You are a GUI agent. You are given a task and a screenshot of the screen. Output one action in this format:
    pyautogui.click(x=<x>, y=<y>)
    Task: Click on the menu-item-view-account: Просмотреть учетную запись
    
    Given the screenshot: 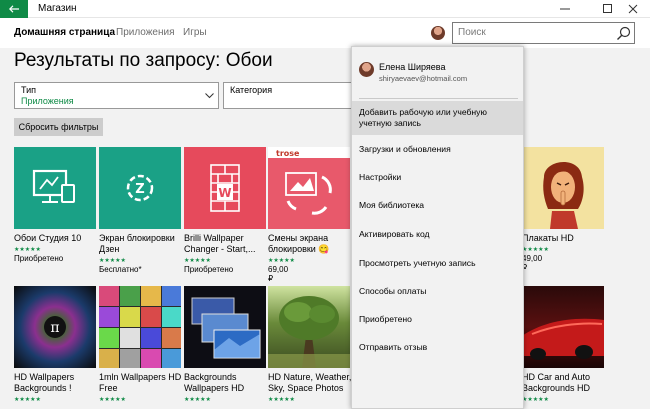 What is the action you would take?
    pyautogui.click(x=437, y=263)
    